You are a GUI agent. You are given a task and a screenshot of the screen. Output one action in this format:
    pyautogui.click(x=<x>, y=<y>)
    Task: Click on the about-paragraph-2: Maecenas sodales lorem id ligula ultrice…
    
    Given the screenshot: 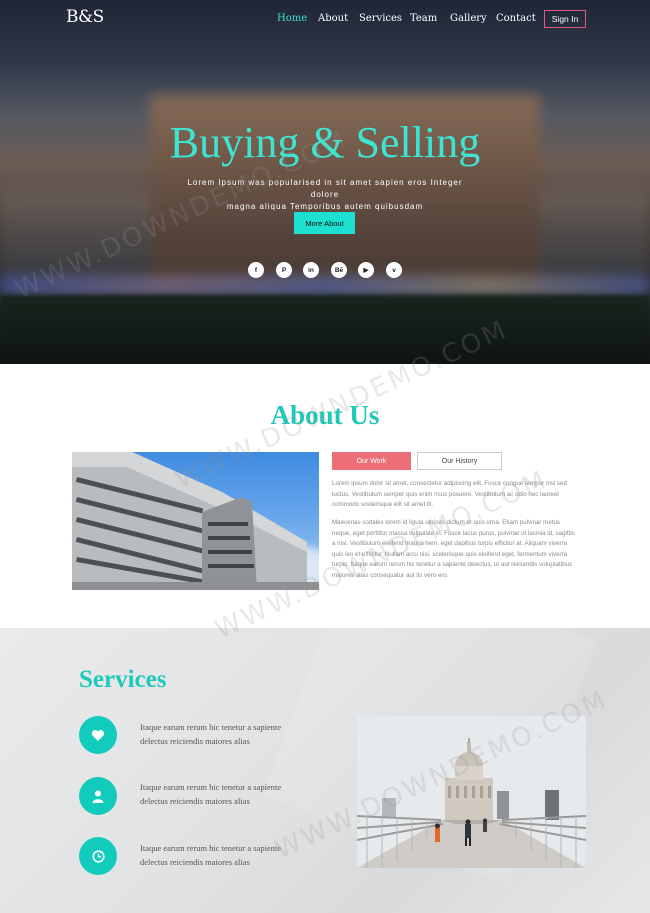 What is the action you would take?
    pyautogui.click(x=453, y=549)
    